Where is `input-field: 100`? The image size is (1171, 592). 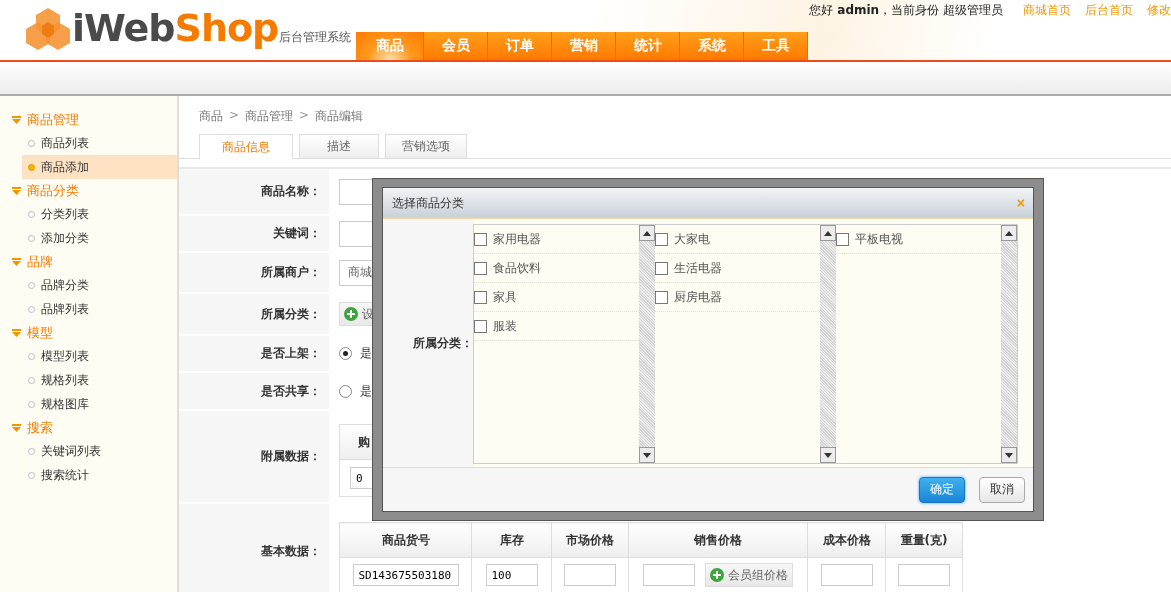 input-field: 100 is located at coordinates (511, 575).